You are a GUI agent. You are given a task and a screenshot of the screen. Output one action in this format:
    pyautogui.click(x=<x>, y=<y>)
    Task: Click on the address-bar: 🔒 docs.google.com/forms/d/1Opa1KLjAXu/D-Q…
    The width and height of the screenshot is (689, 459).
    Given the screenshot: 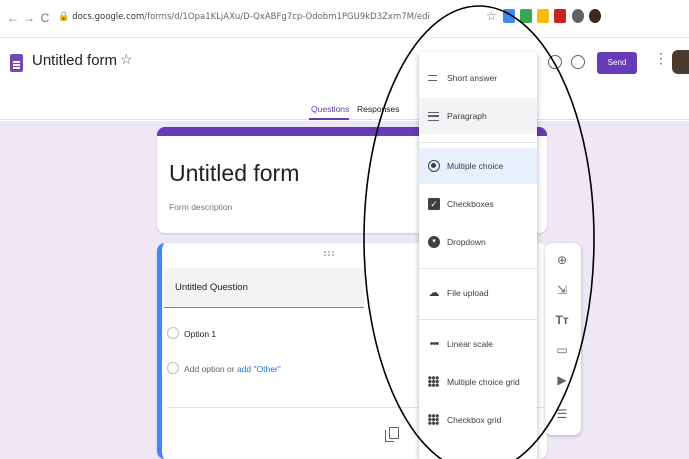 What is the action you would take?
    pyautogui.click(x=244, y=17)
    